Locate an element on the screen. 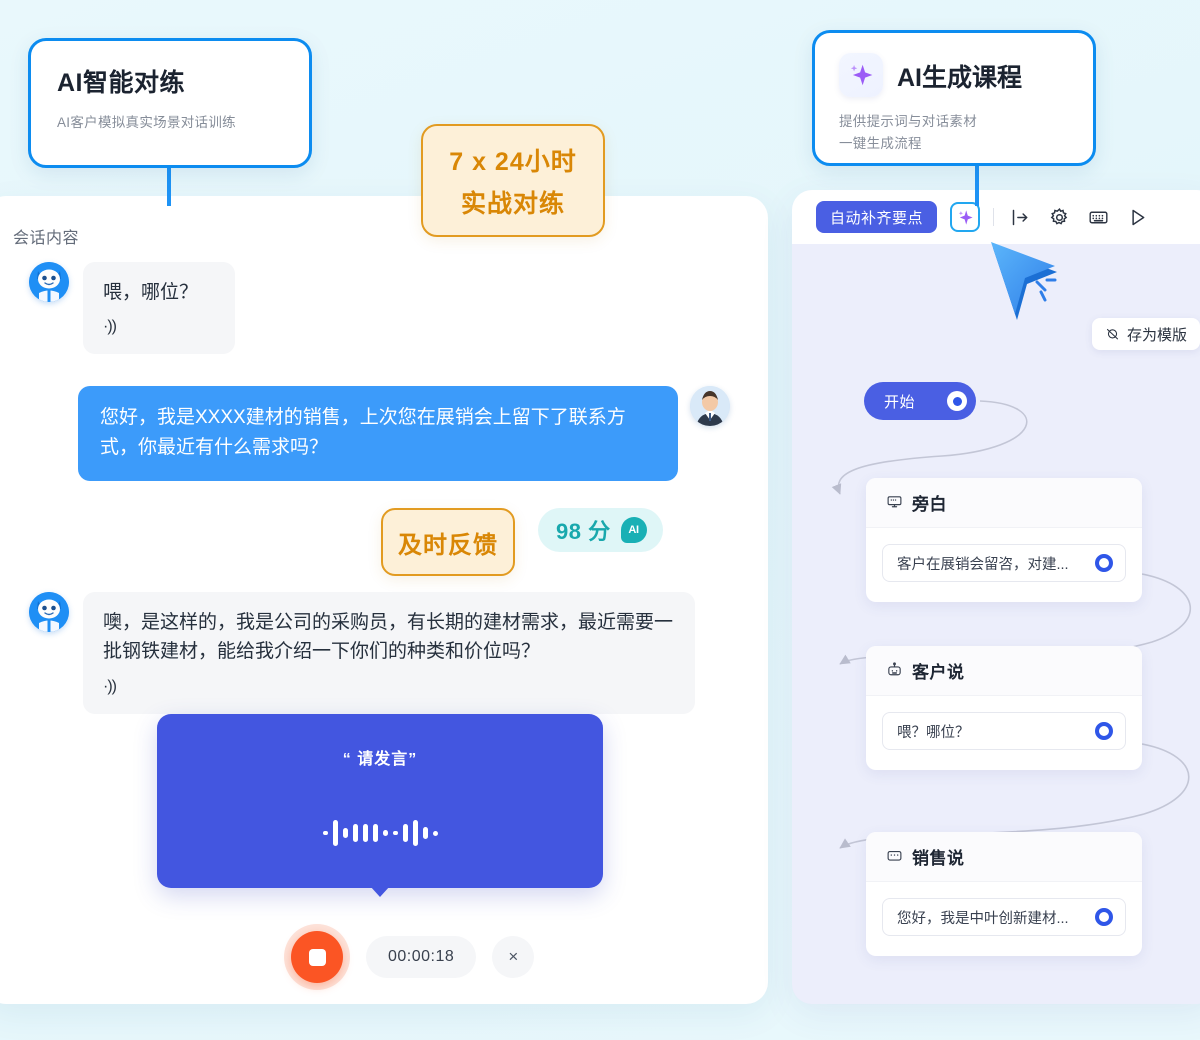  stop-record-halo is located at coordinates (317, 957).